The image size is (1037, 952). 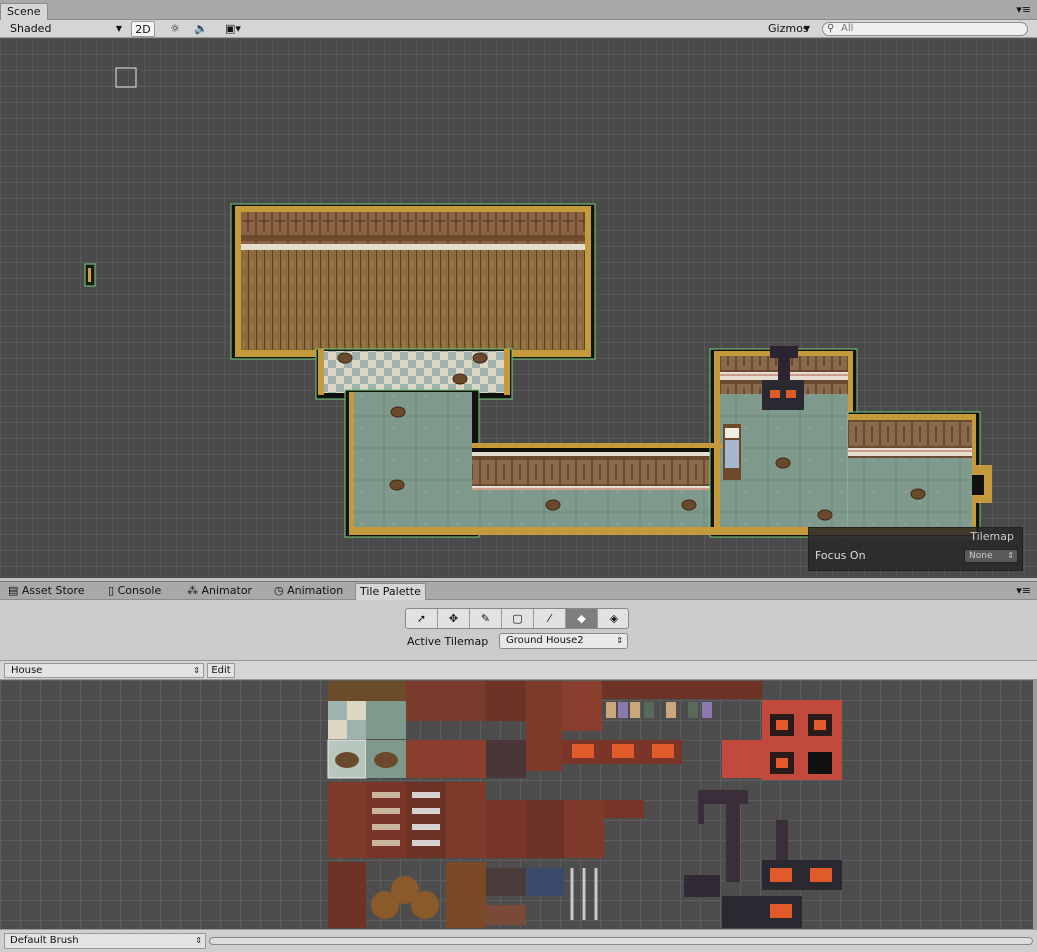 I want to click on active-tilemap-label: Active Tilemap, so click(x=448, y=641).